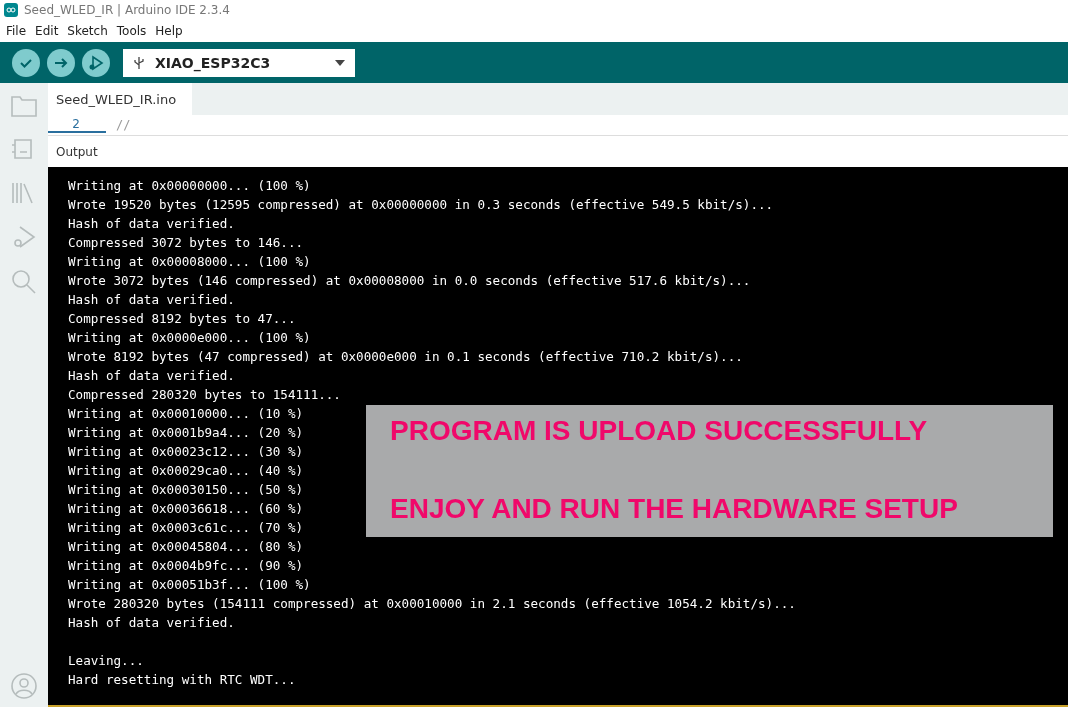 The width and height of the screenshot is (1068, 707). Describe the element at coordinates (186, 528) in the screenshot. I see `output-line: Writing at 0x0003c61c... (70 %)` at that location.